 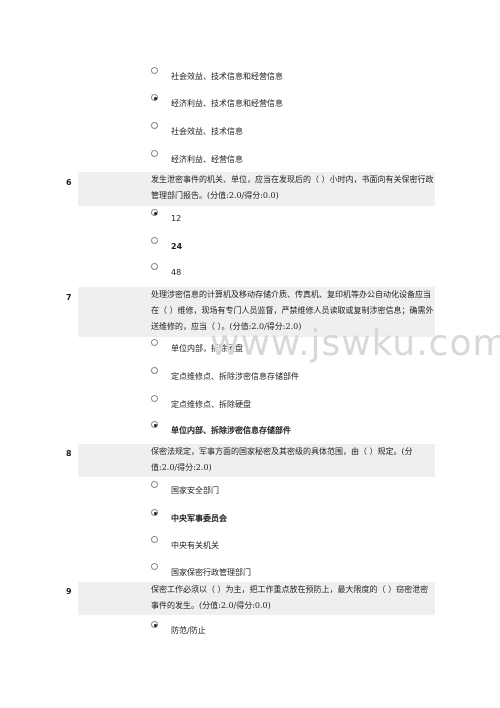 I want to click on q6-number: 6, so click(x=69, y=182).